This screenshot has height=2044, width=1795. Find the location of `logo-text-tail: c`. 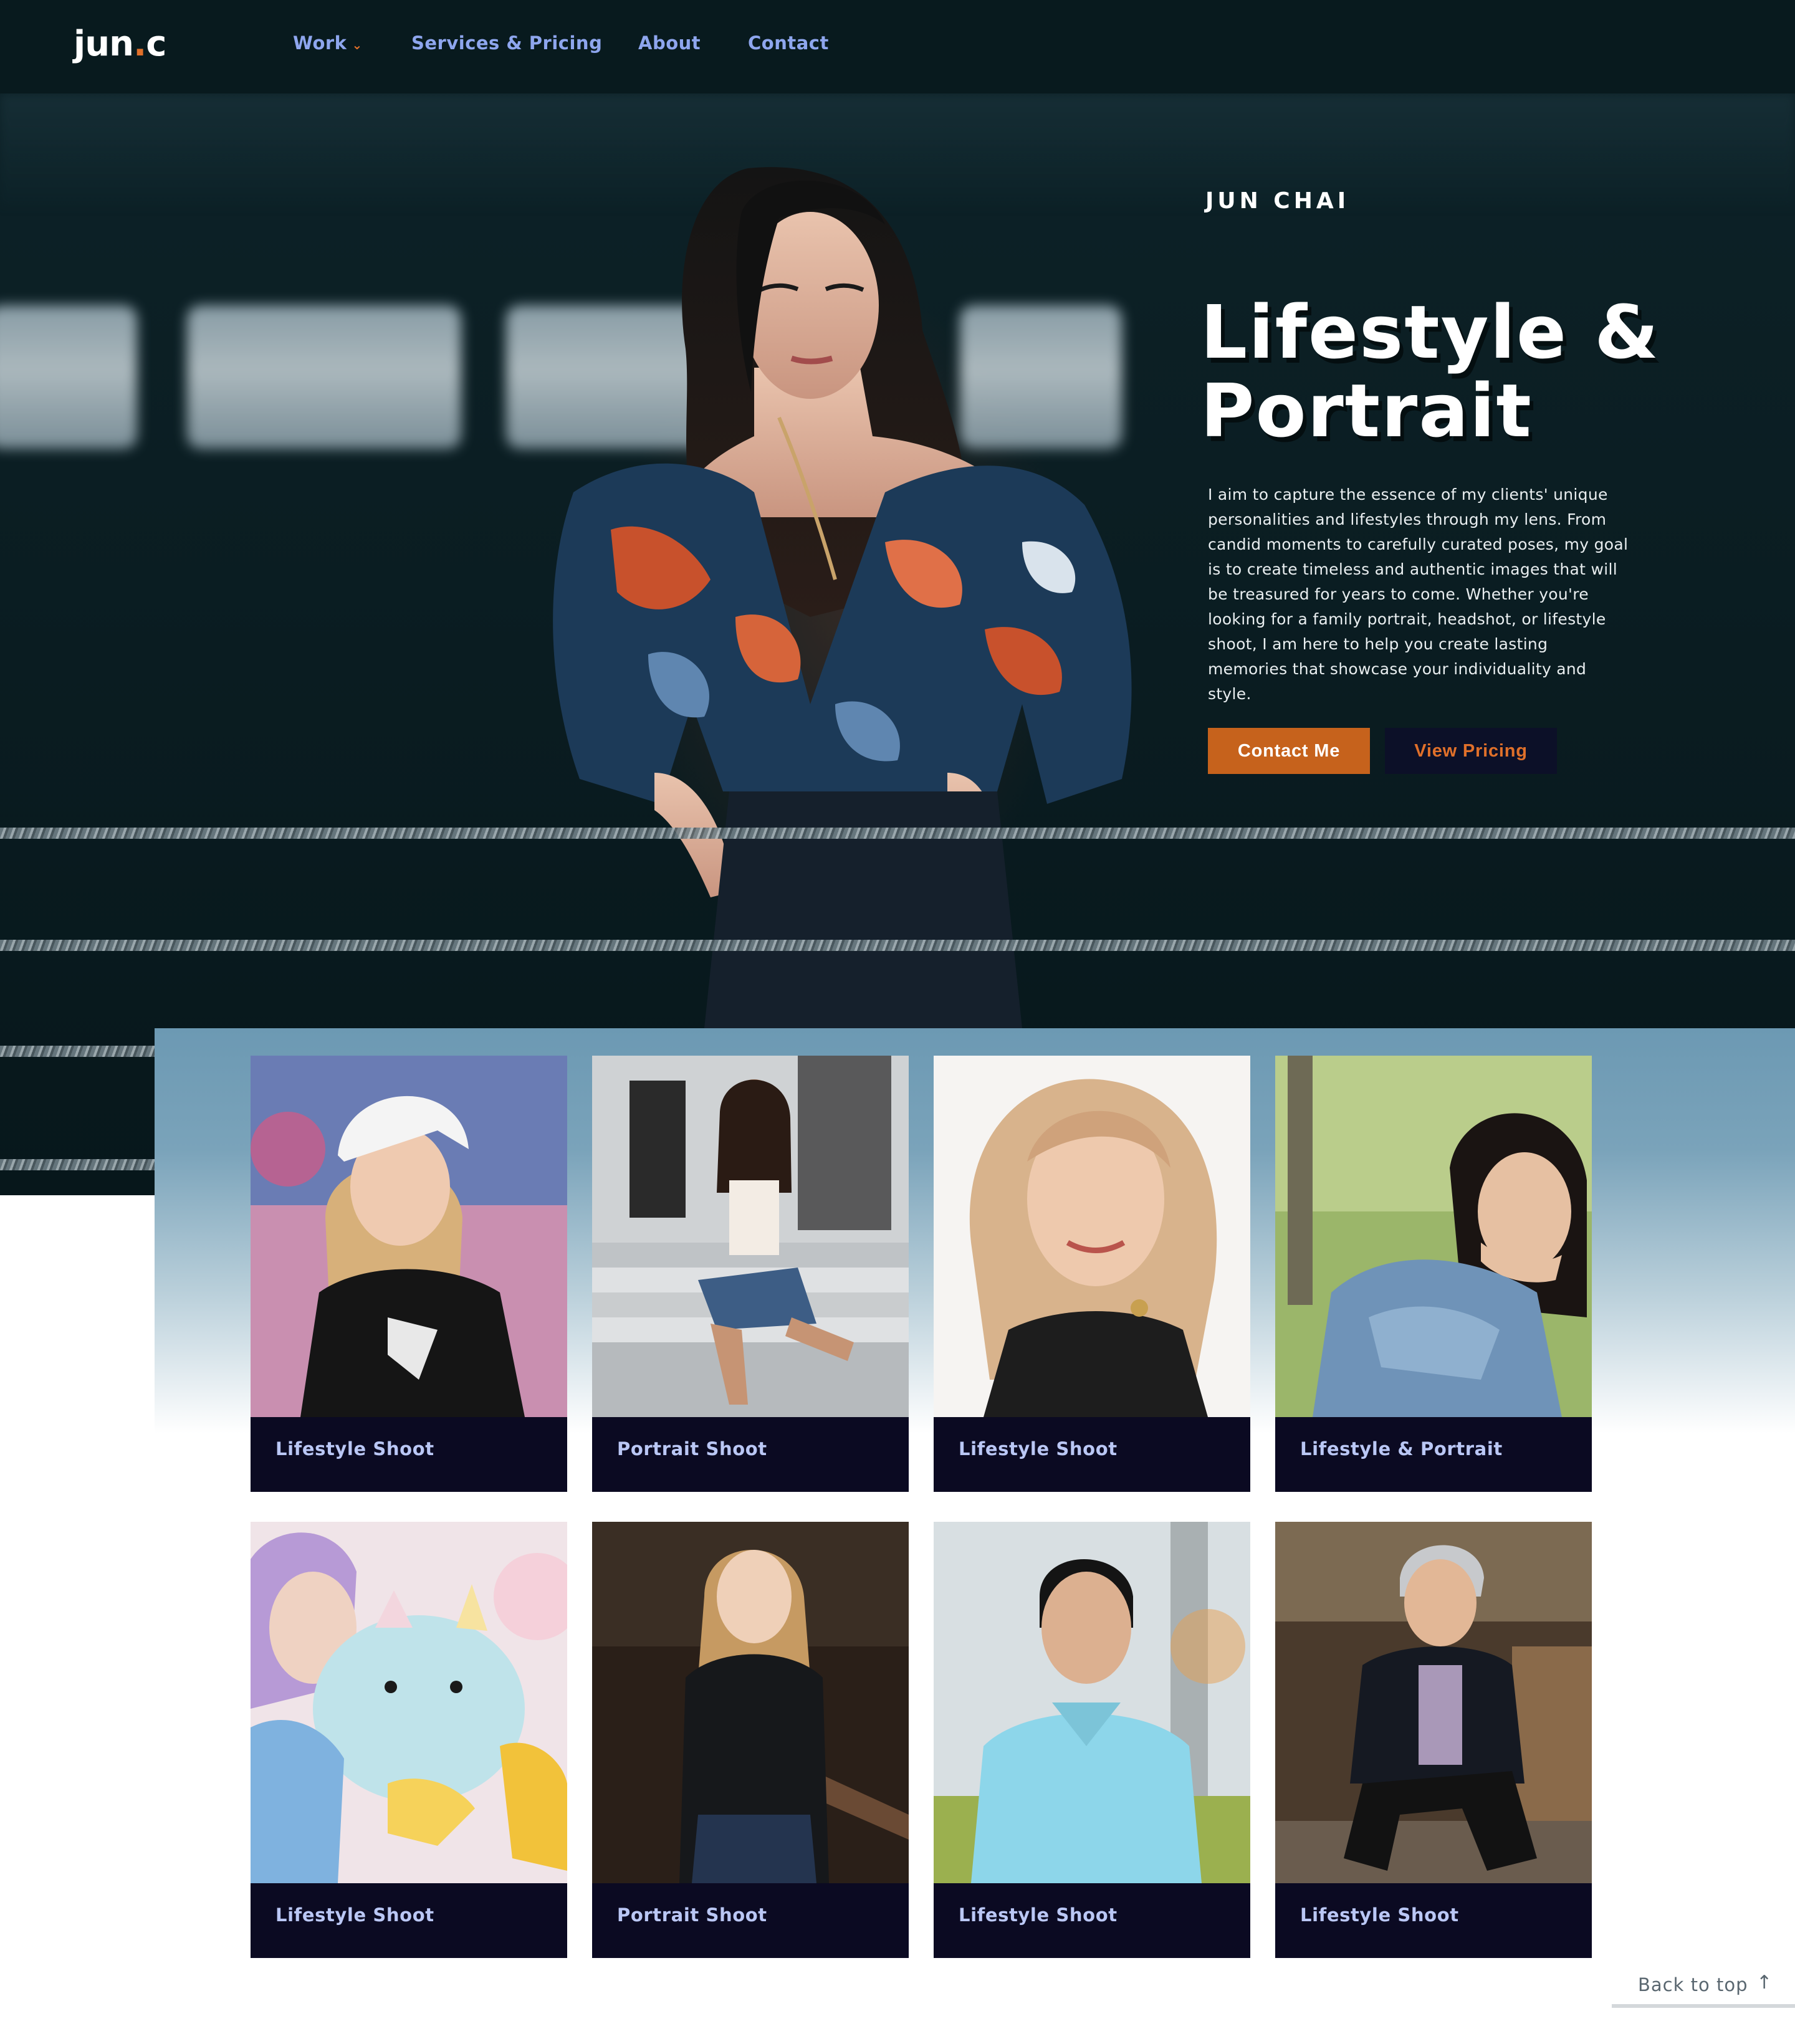

logo-text-tail: c is located at coordinates (156, 44).